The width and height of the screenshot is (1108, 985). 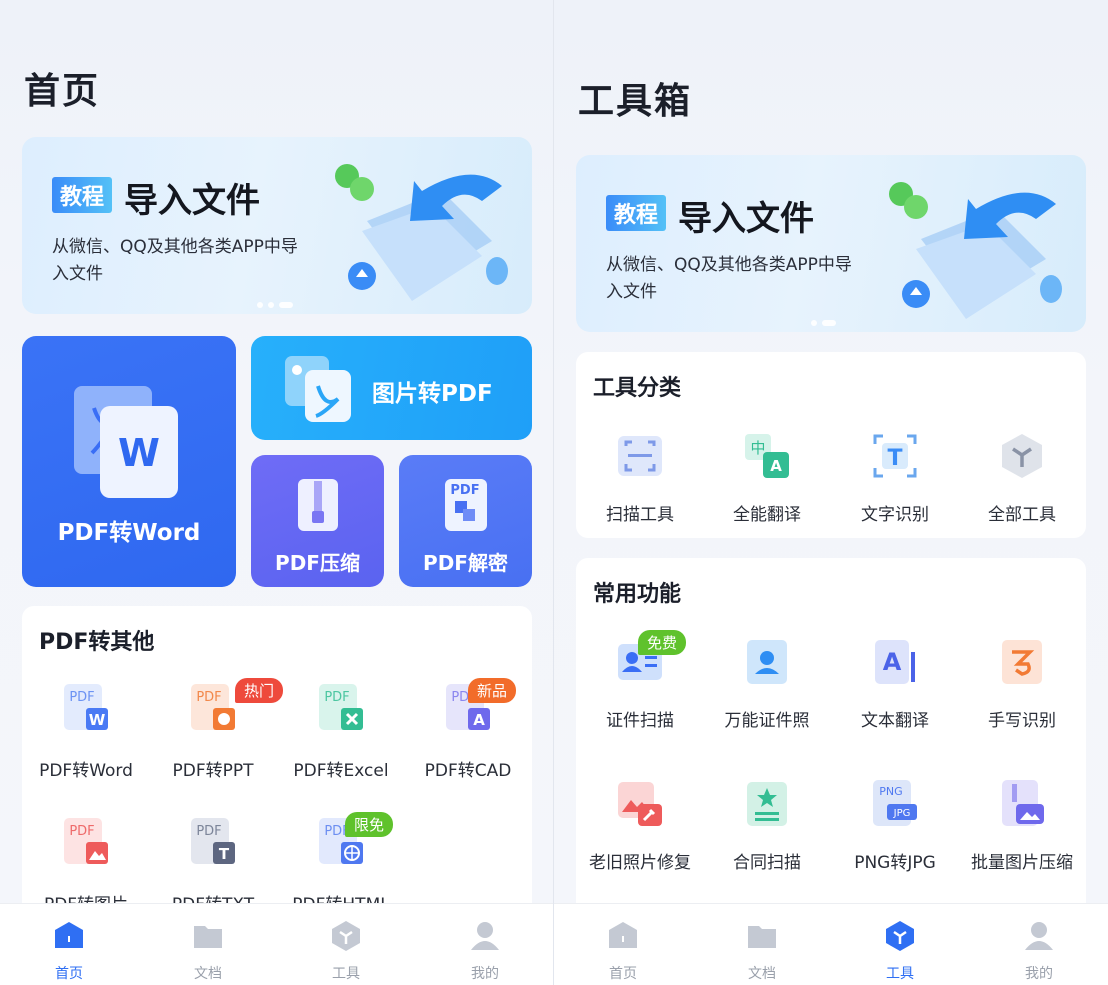 I want to click on ocr-icon: T, so click(x=895, y=456).